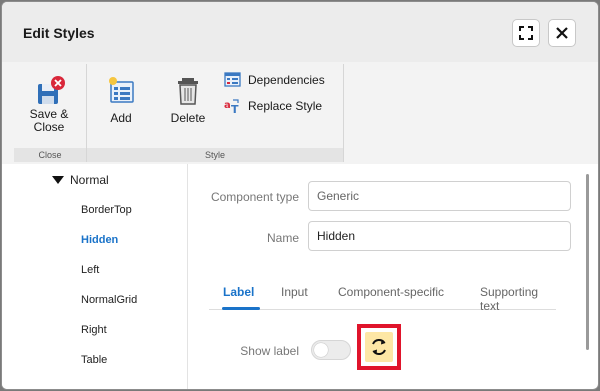 The image size is (600, 391). I want to click on tree-item-table: Table, so click(94, 360).